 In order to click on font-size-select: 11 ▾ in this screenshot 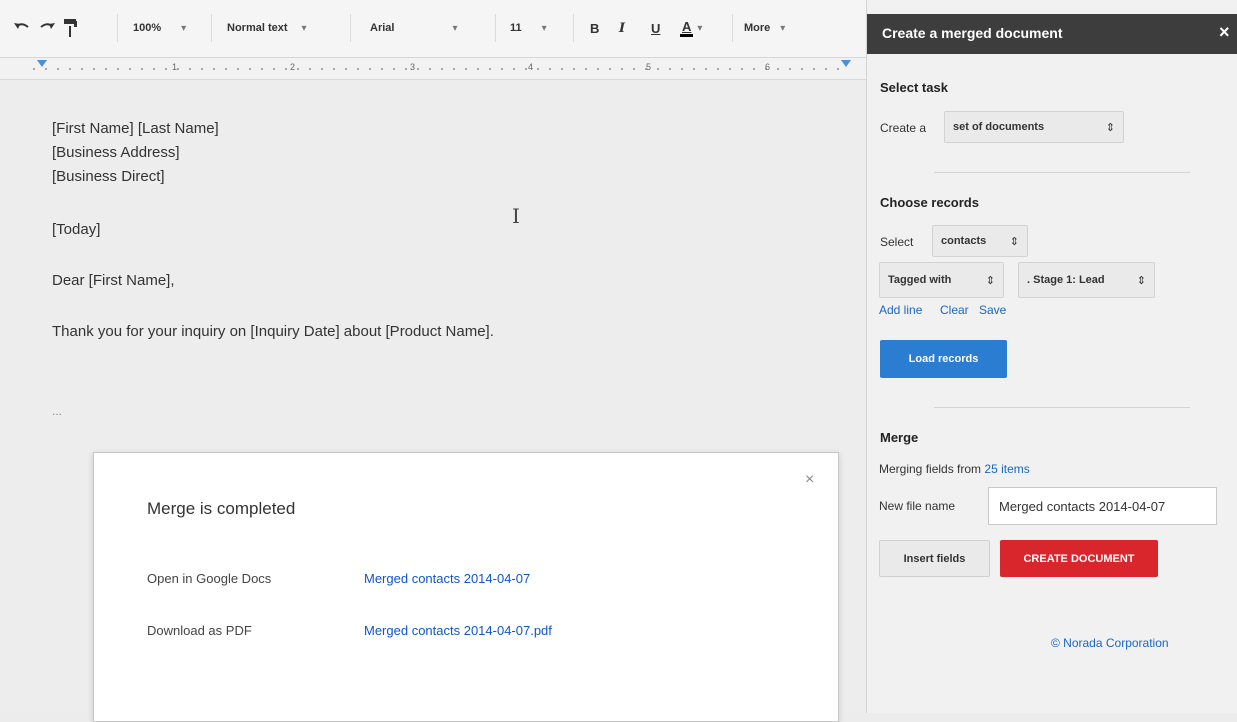, I will do `click(528, 28)`.